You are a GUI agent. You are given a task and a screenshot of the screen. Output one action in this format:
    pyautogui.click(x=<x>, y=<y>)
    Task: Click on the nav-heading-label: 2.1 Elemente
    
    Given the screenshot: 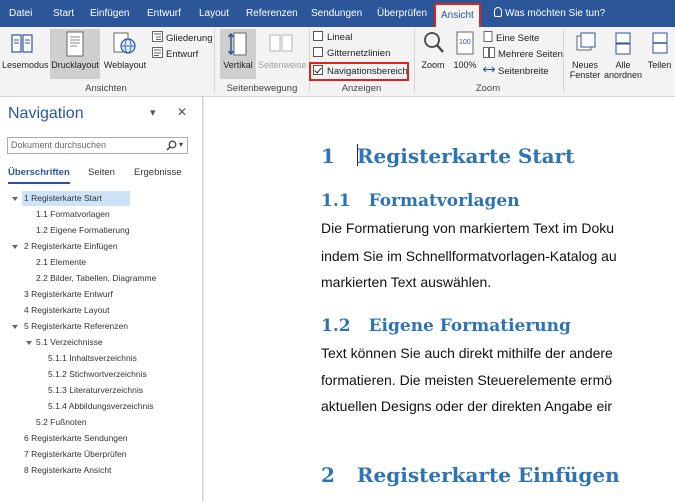 What is the action you would take?
    pyautogui.click(x=61, y=262)
    